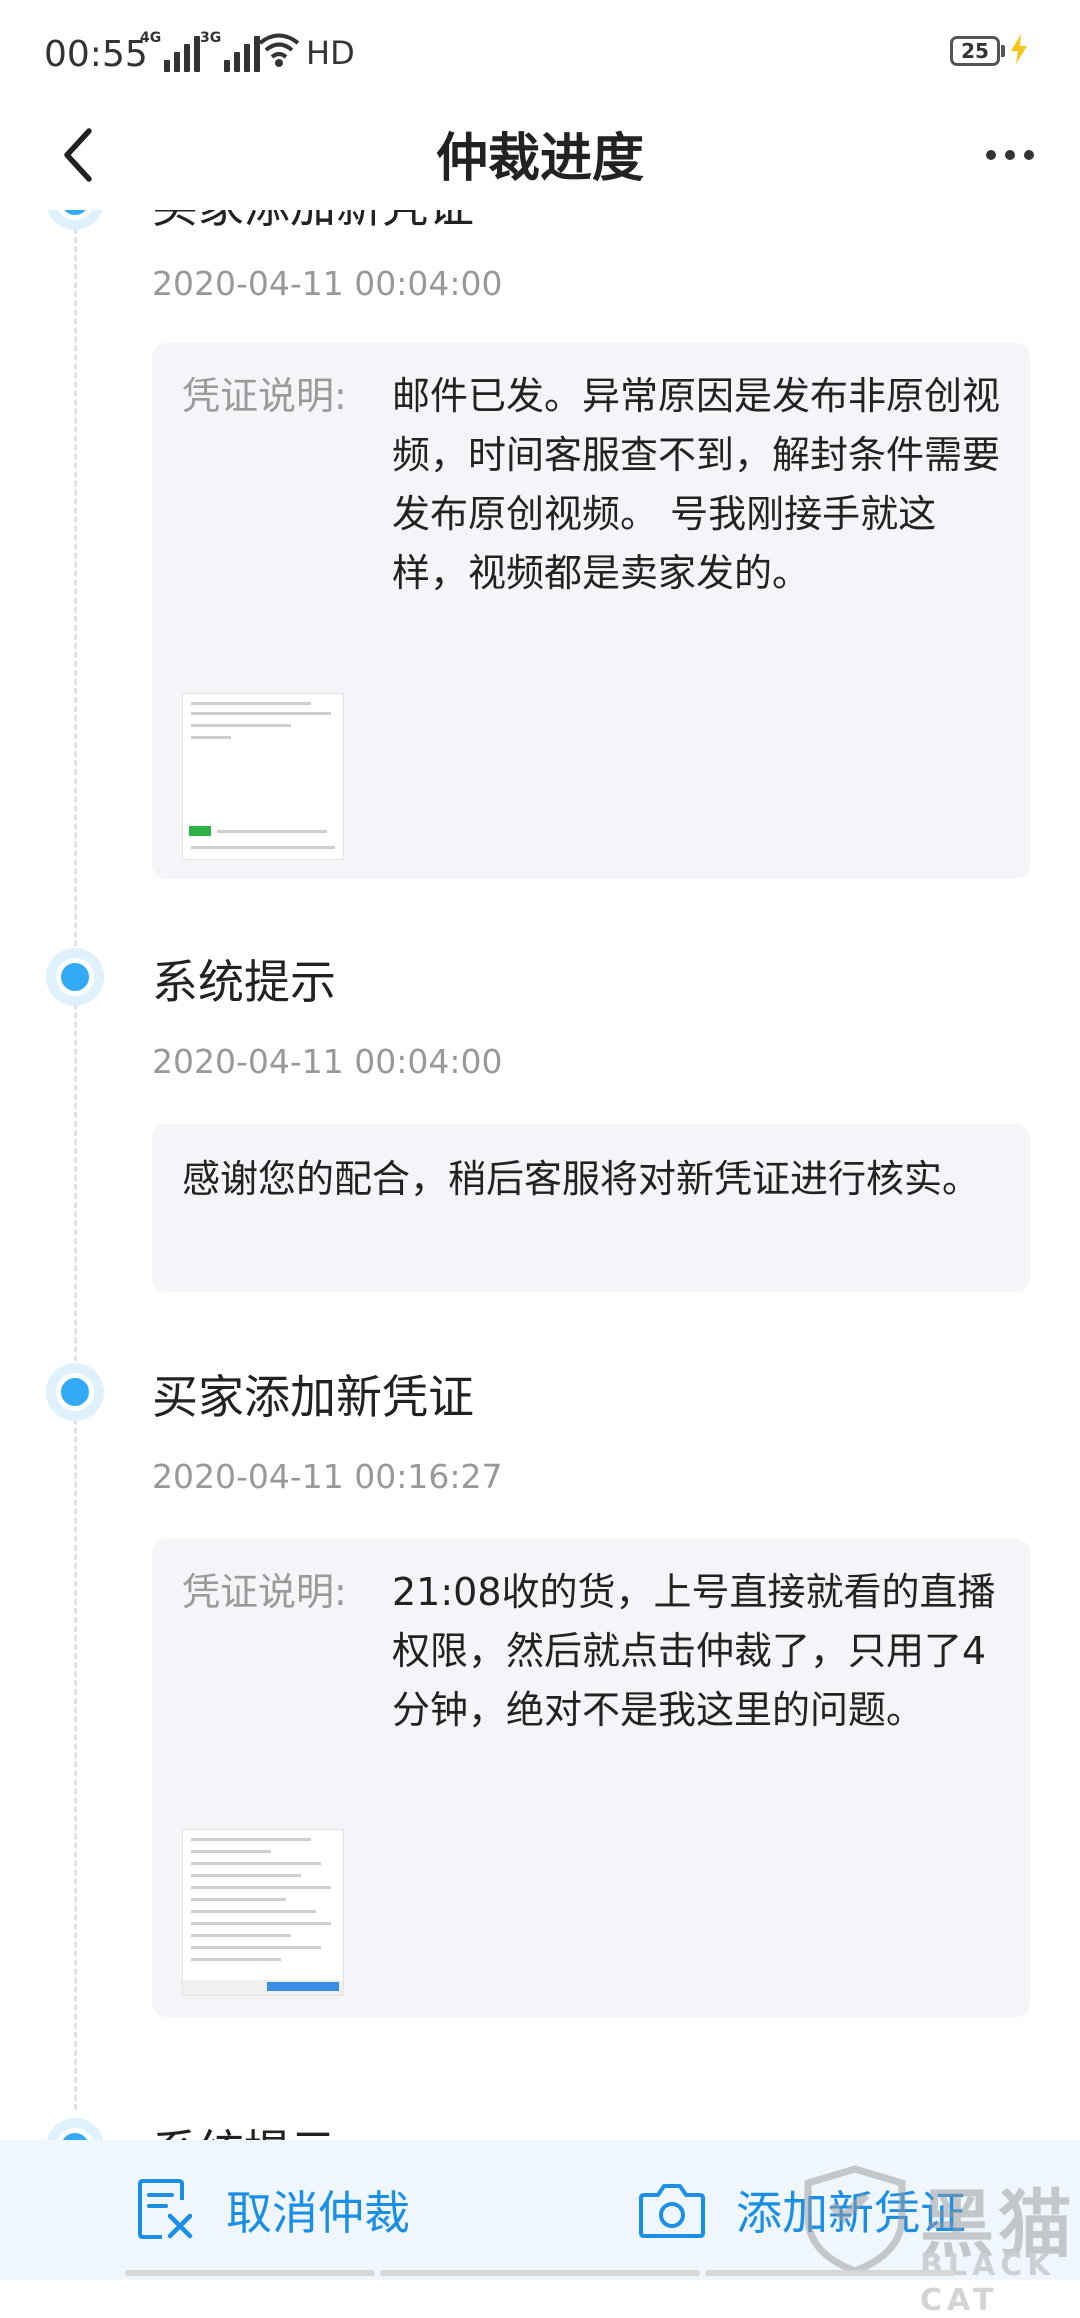 This screenshot has height=2318, width=1080. What do you see at coordinates (165, 2209) in the screenshot?
I see `cancel-document-icon` at bounding box center [165, 2209].